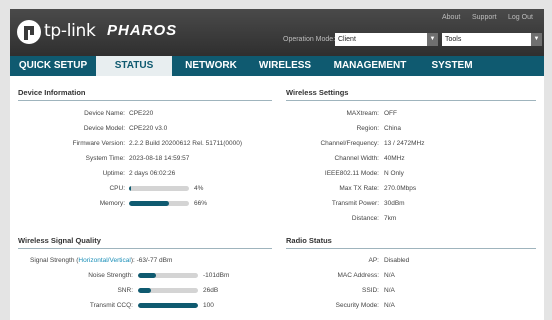  I want to click on tab-quick-setup: QUICK SETUP, so click(53, 66).